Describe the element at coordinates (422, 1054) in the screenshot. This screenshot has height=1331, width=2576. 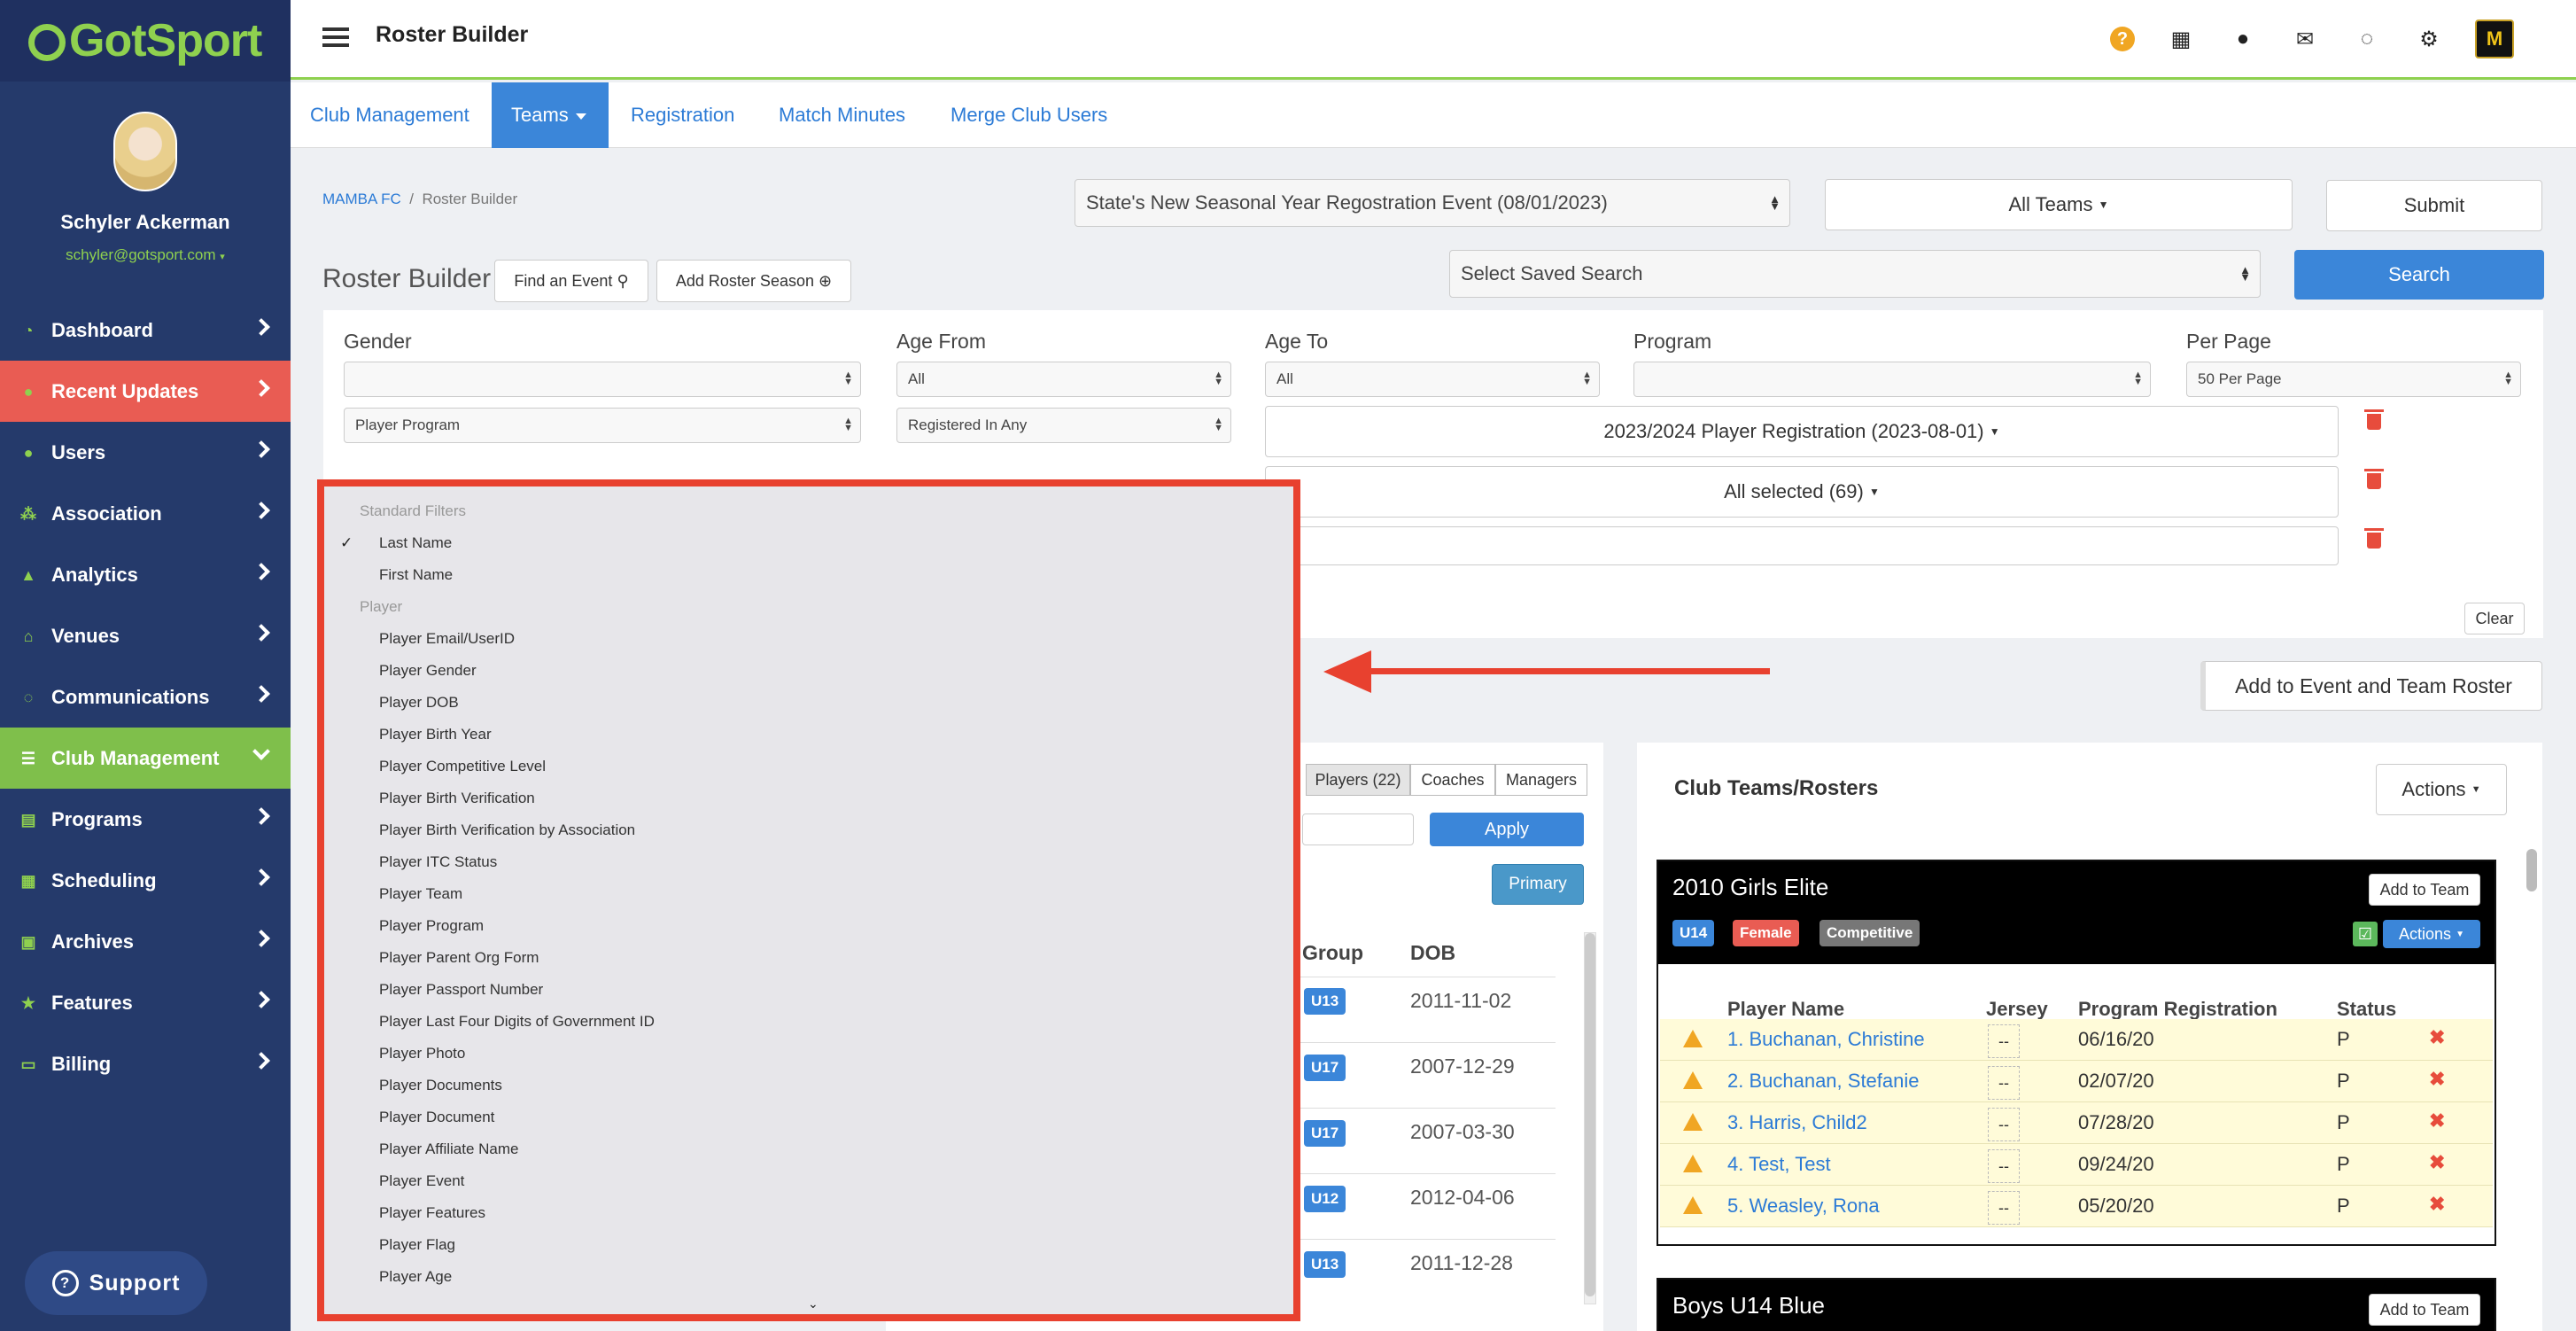
I see `dropdown-option: Player Photo` at that location.